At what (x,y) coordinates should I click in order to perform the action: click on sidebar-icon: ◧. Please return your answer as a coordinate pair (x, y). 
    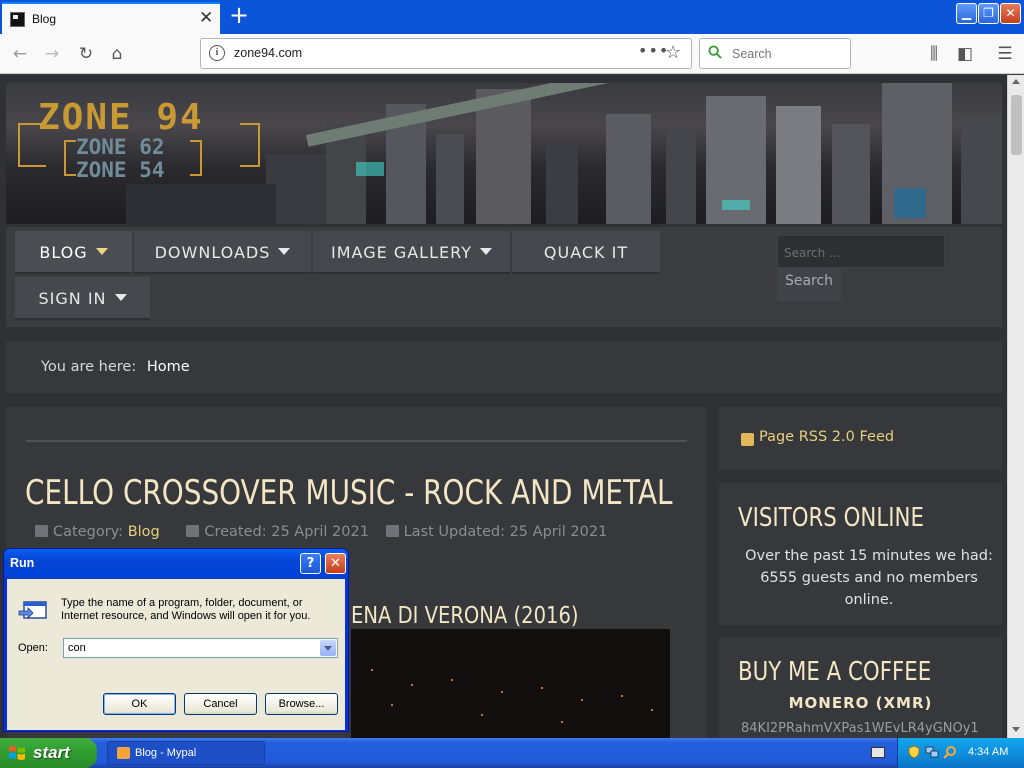
    Looking at the image, I should click on (965, 54).